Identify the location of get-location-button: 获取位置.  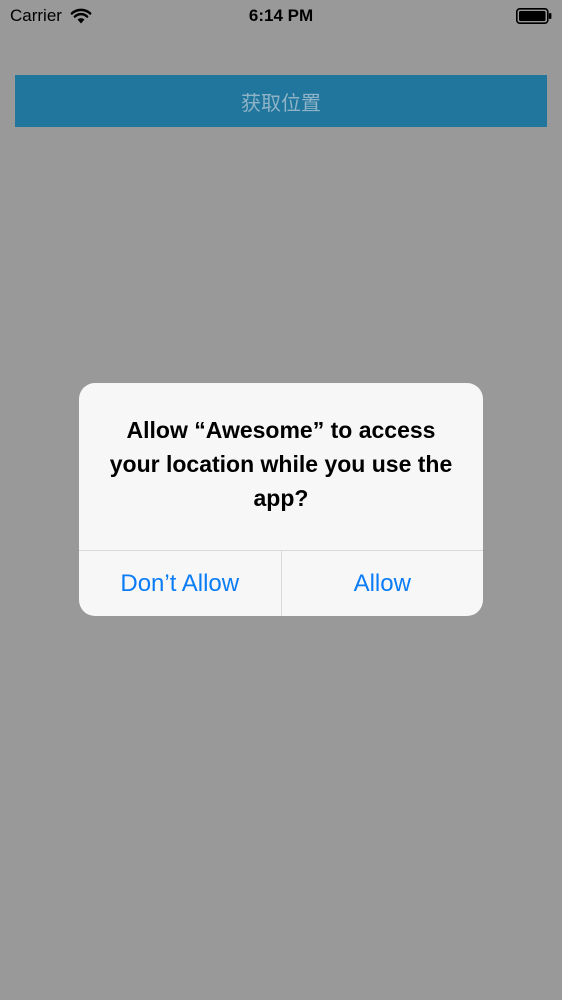
(281, 101).